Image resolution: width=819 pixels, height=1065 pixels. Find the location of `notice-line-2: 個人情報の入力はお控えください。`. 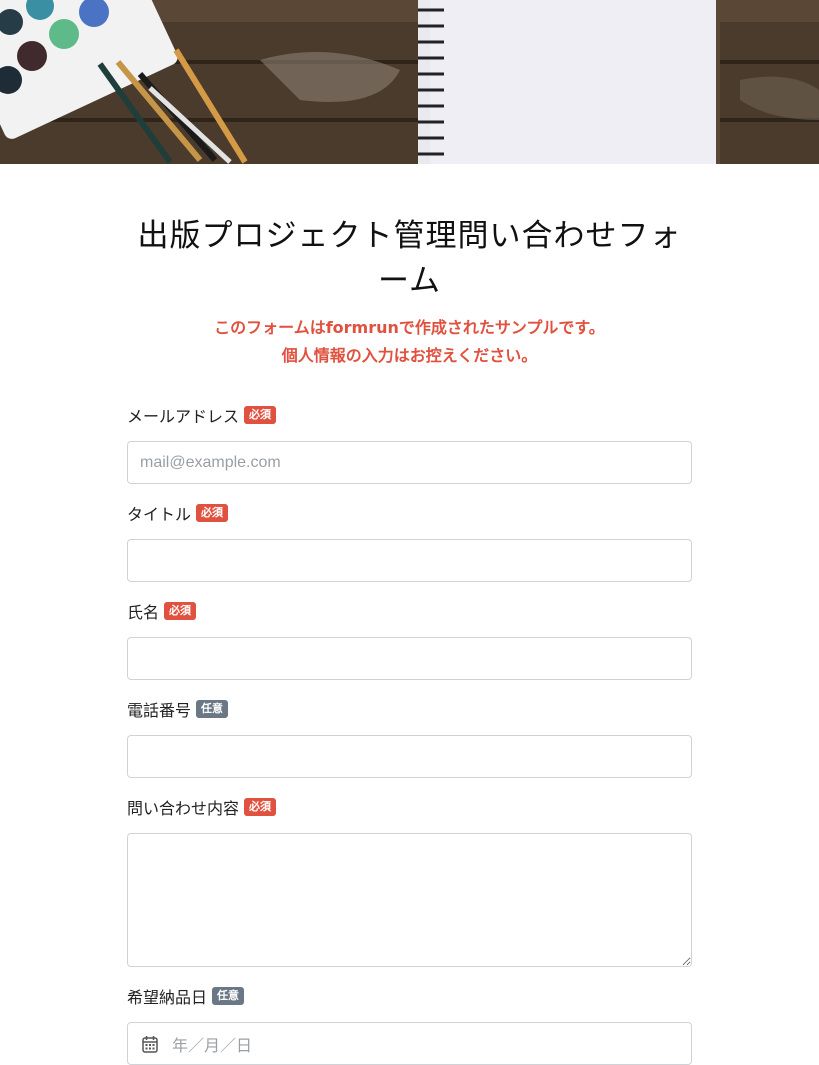

notice-line-2: 個人情報の入力はお控えください。 is located at coordinates (409, 355).